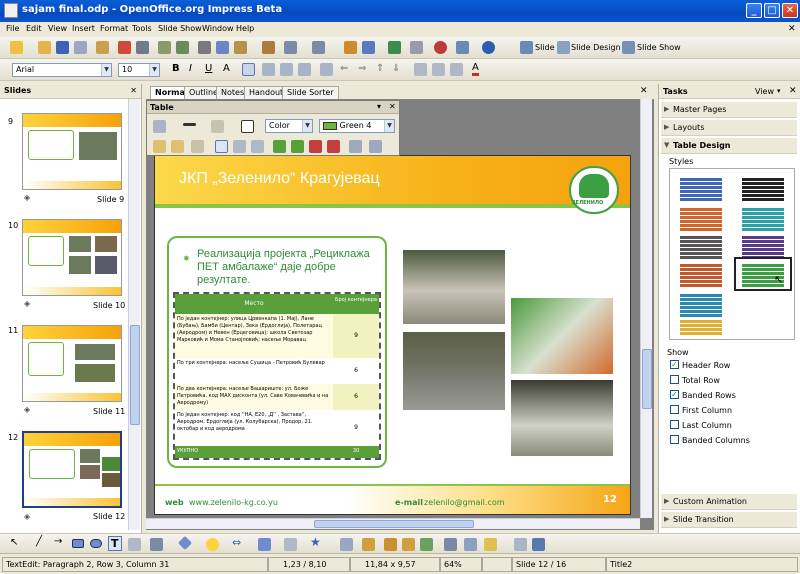  I want to click on menu-insert: Insert, so click(83, 28).